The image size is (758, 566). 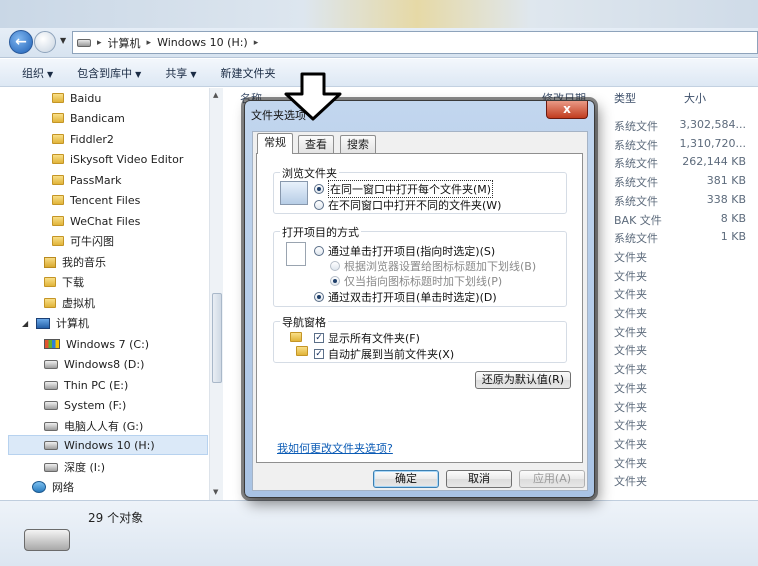 What do you see at coordinates (335, 448) in the screenshot?
I see `help-link: 我如何更改文件夹选项?` at bounding box center [335, 448].